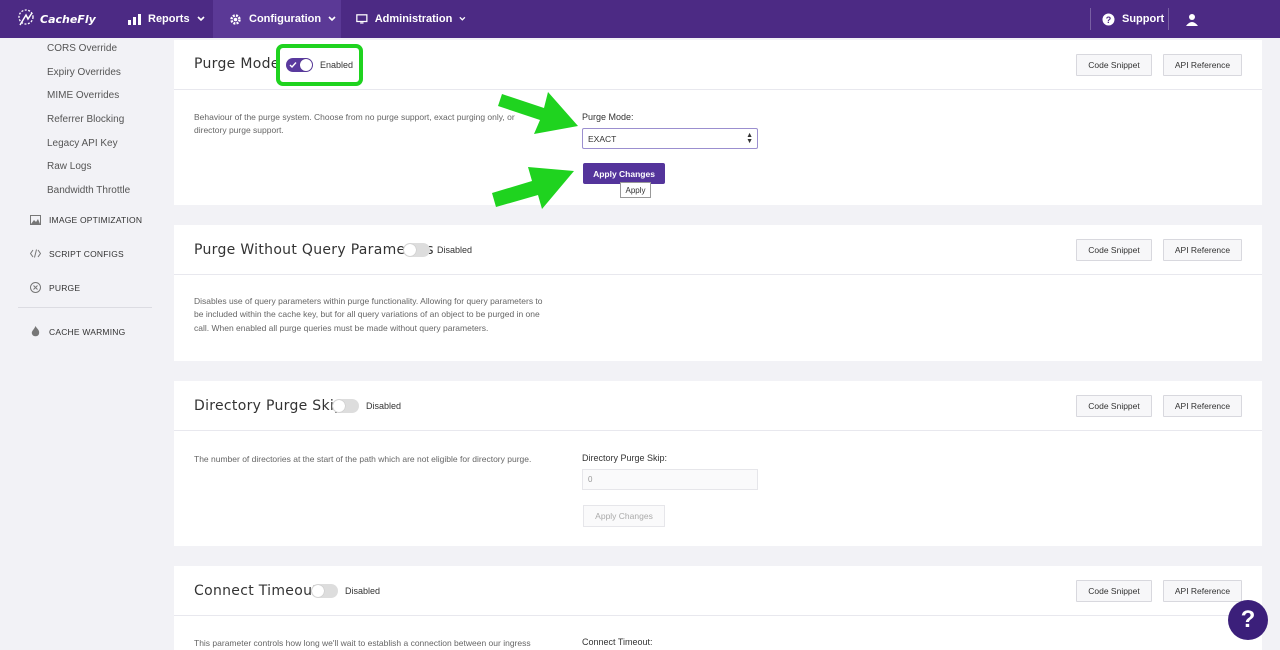 This screenshot has width=1280, height=650. What do you see at coordinates (83, 95) in the screenshot?
I see `sidebar-item-mime-overrides: MIME Overrides` at bounding box center [83, 95].